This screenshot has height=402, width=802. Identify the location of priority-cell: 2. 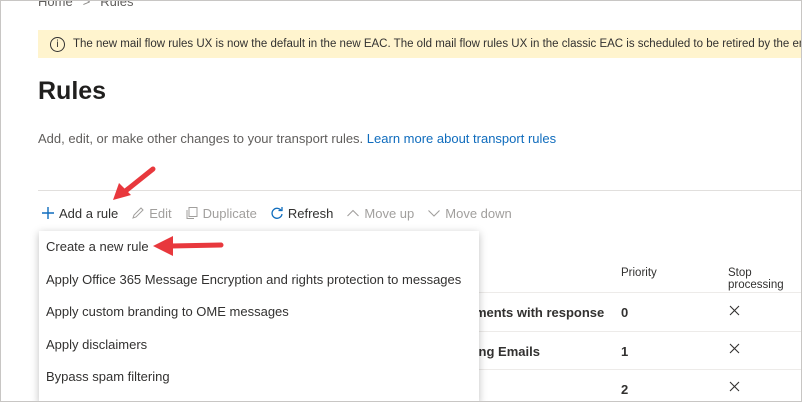
(625, 389).